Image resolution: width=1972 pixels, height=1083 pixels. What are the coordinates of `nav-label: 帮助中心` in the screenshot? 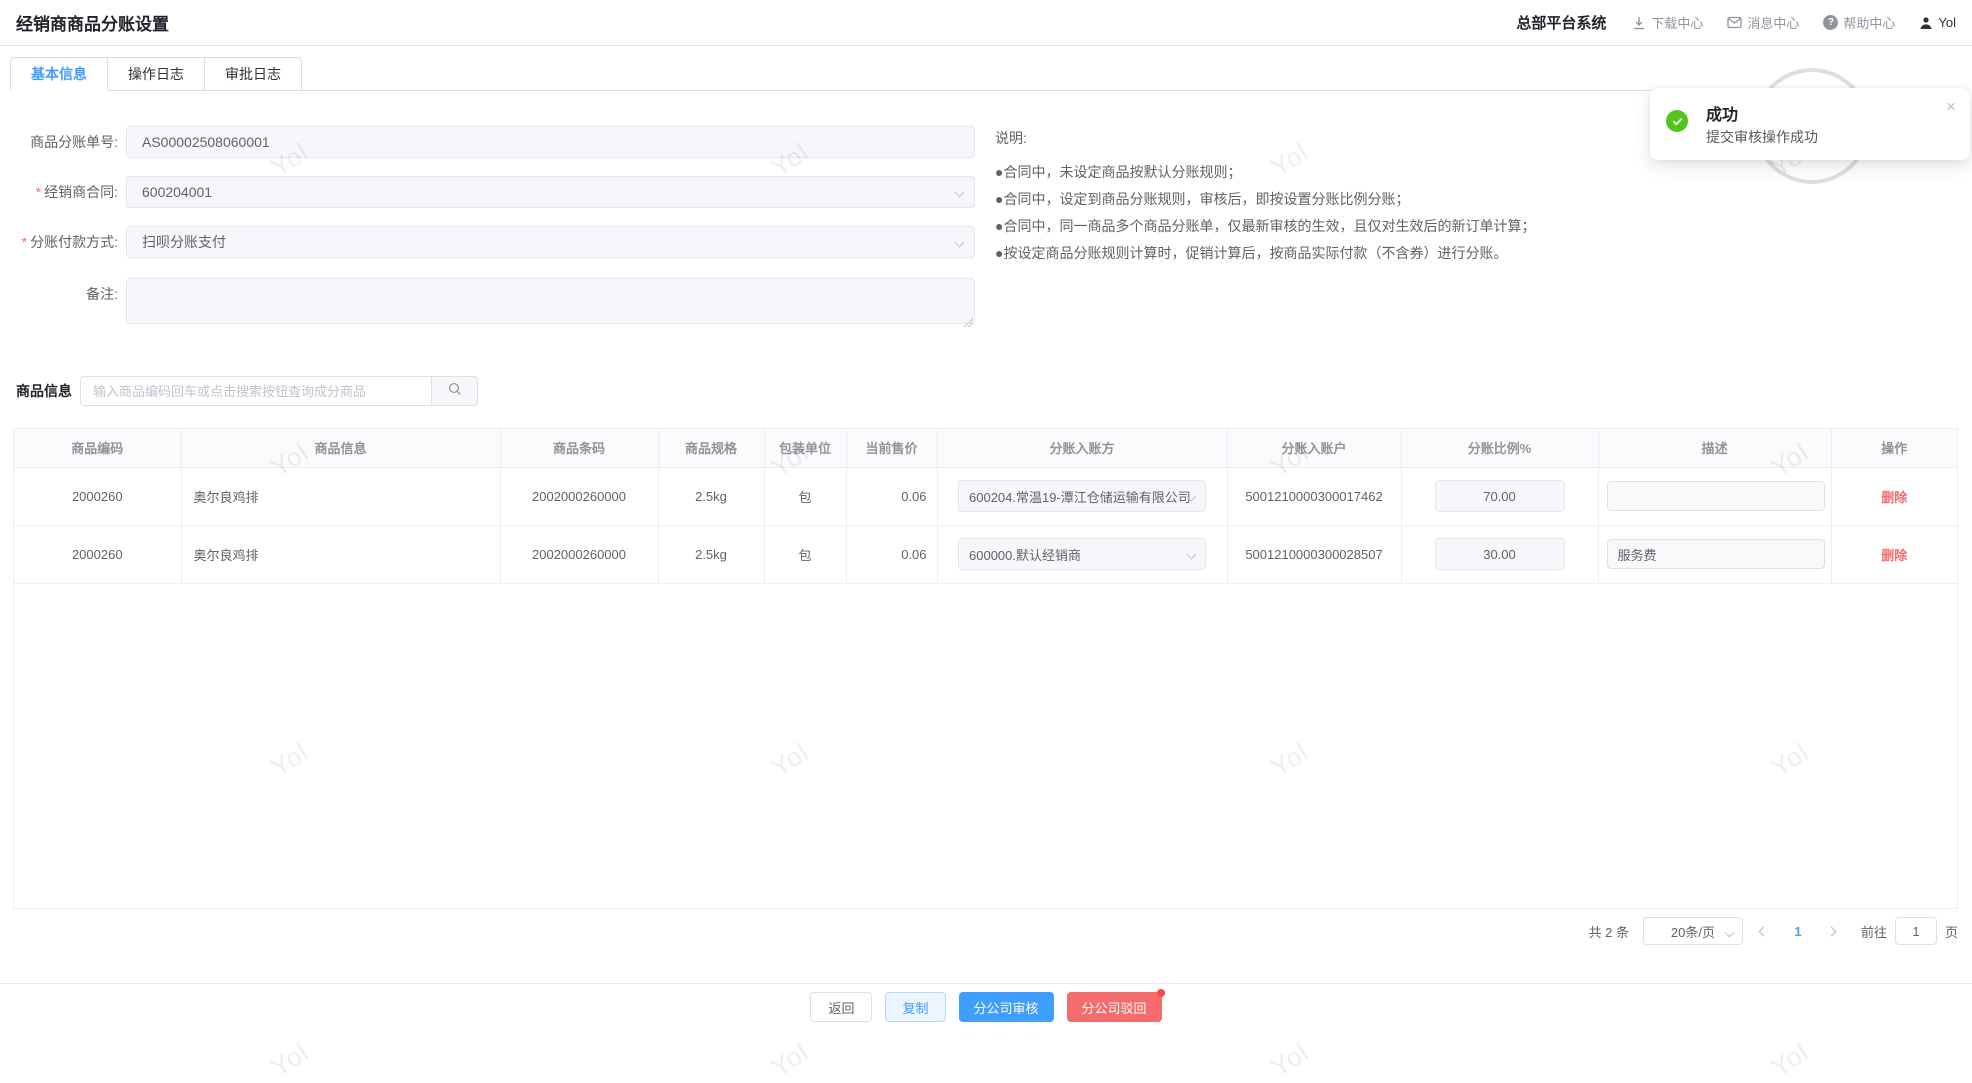 It's located at (1869, 23).